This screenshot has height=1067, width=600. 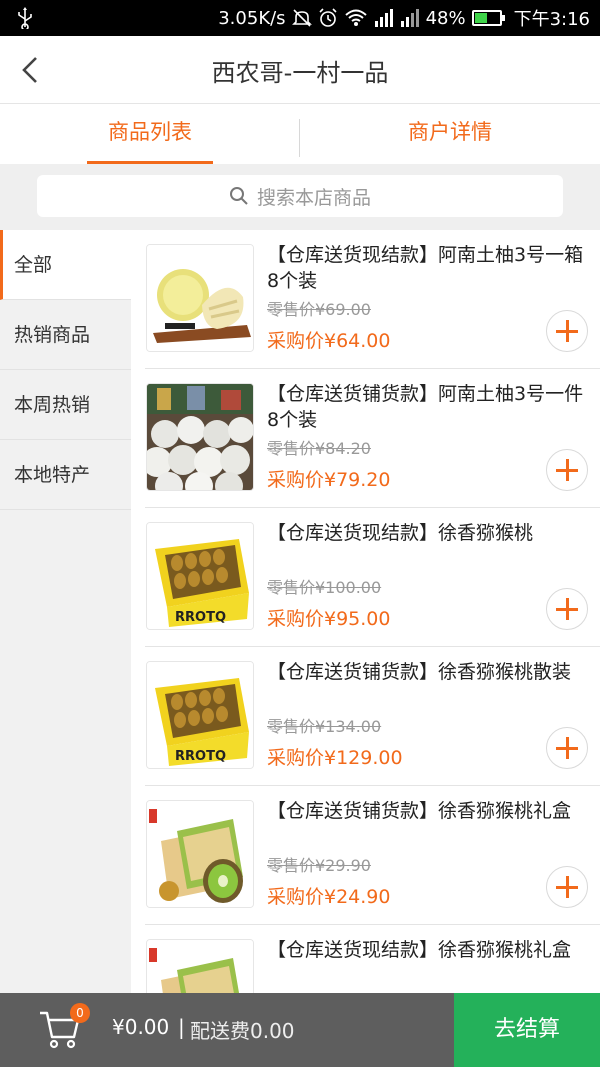 What do you see at coordinates (400, 533) in the screenshot?
I see `product-name: 【仓库送货现结款】徐香猕猴桃` at bounding box center [400, 533].